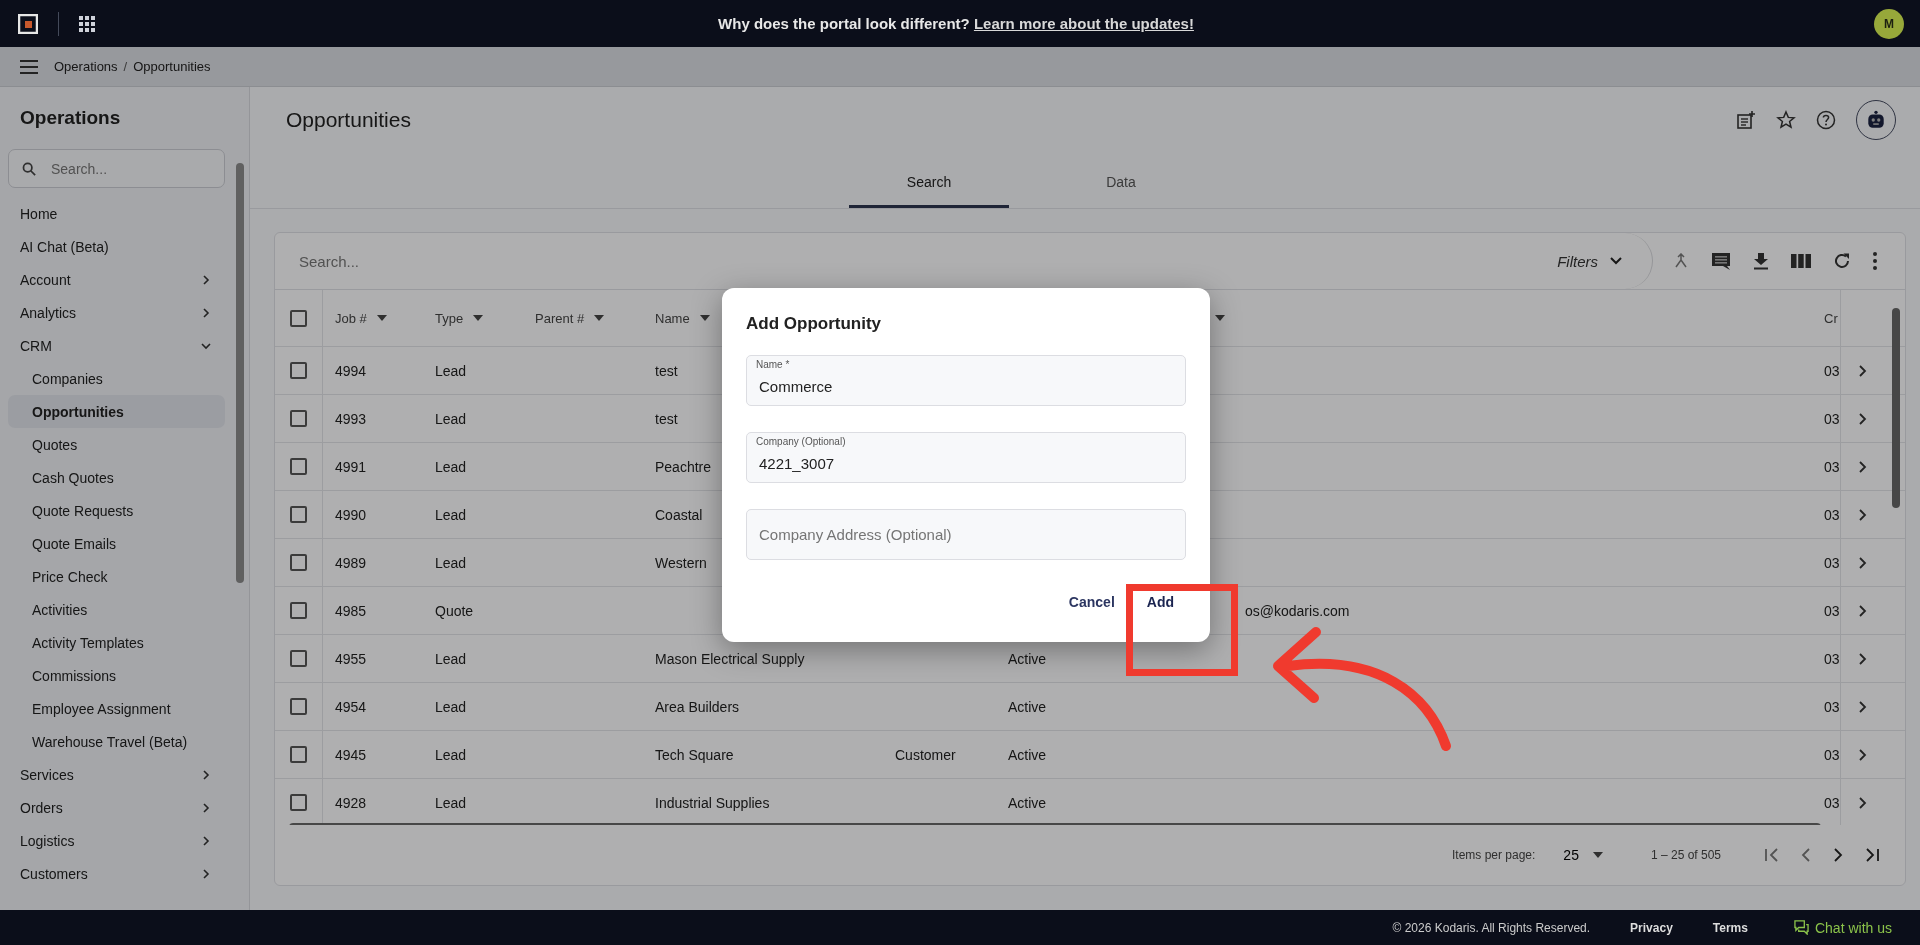 The image size is (1920, 945). I want to click on sidebar-item: AI Chat (Beta), so click(116, 246).